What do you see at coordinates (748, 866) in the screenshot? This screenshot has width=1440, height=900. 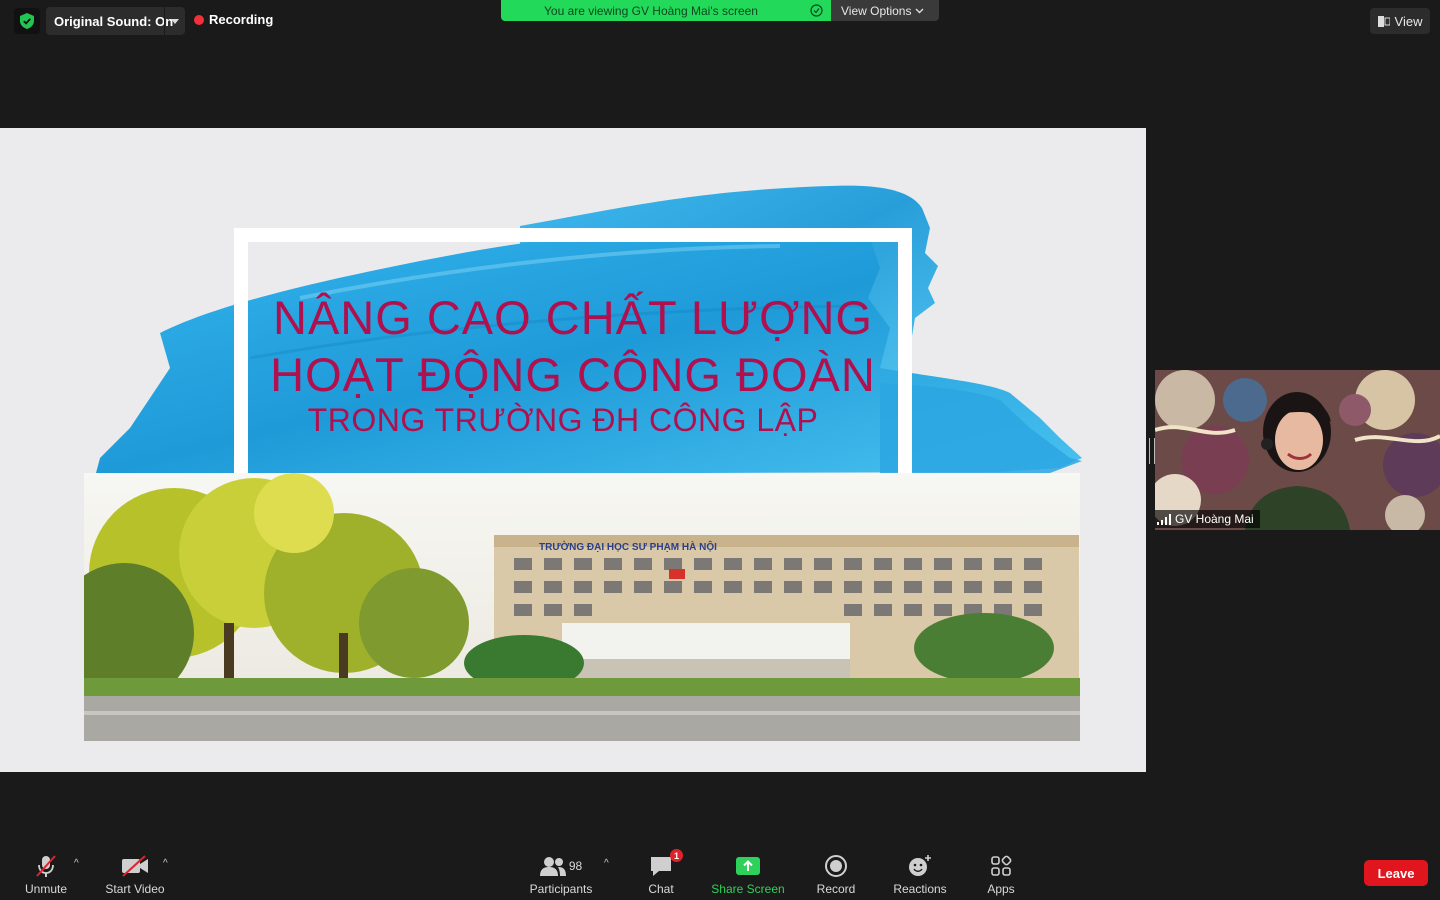 I see `share-screen-icon` at bounding box center [748, 866].